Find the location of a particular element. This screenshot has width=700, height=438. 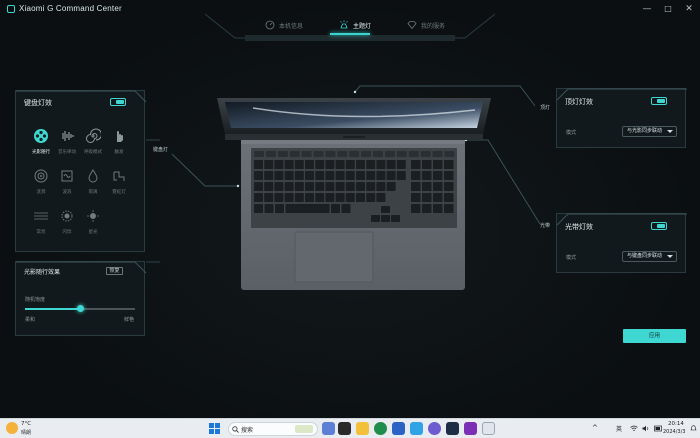

apply-button: 应用 is located at coordinates (654, 336).